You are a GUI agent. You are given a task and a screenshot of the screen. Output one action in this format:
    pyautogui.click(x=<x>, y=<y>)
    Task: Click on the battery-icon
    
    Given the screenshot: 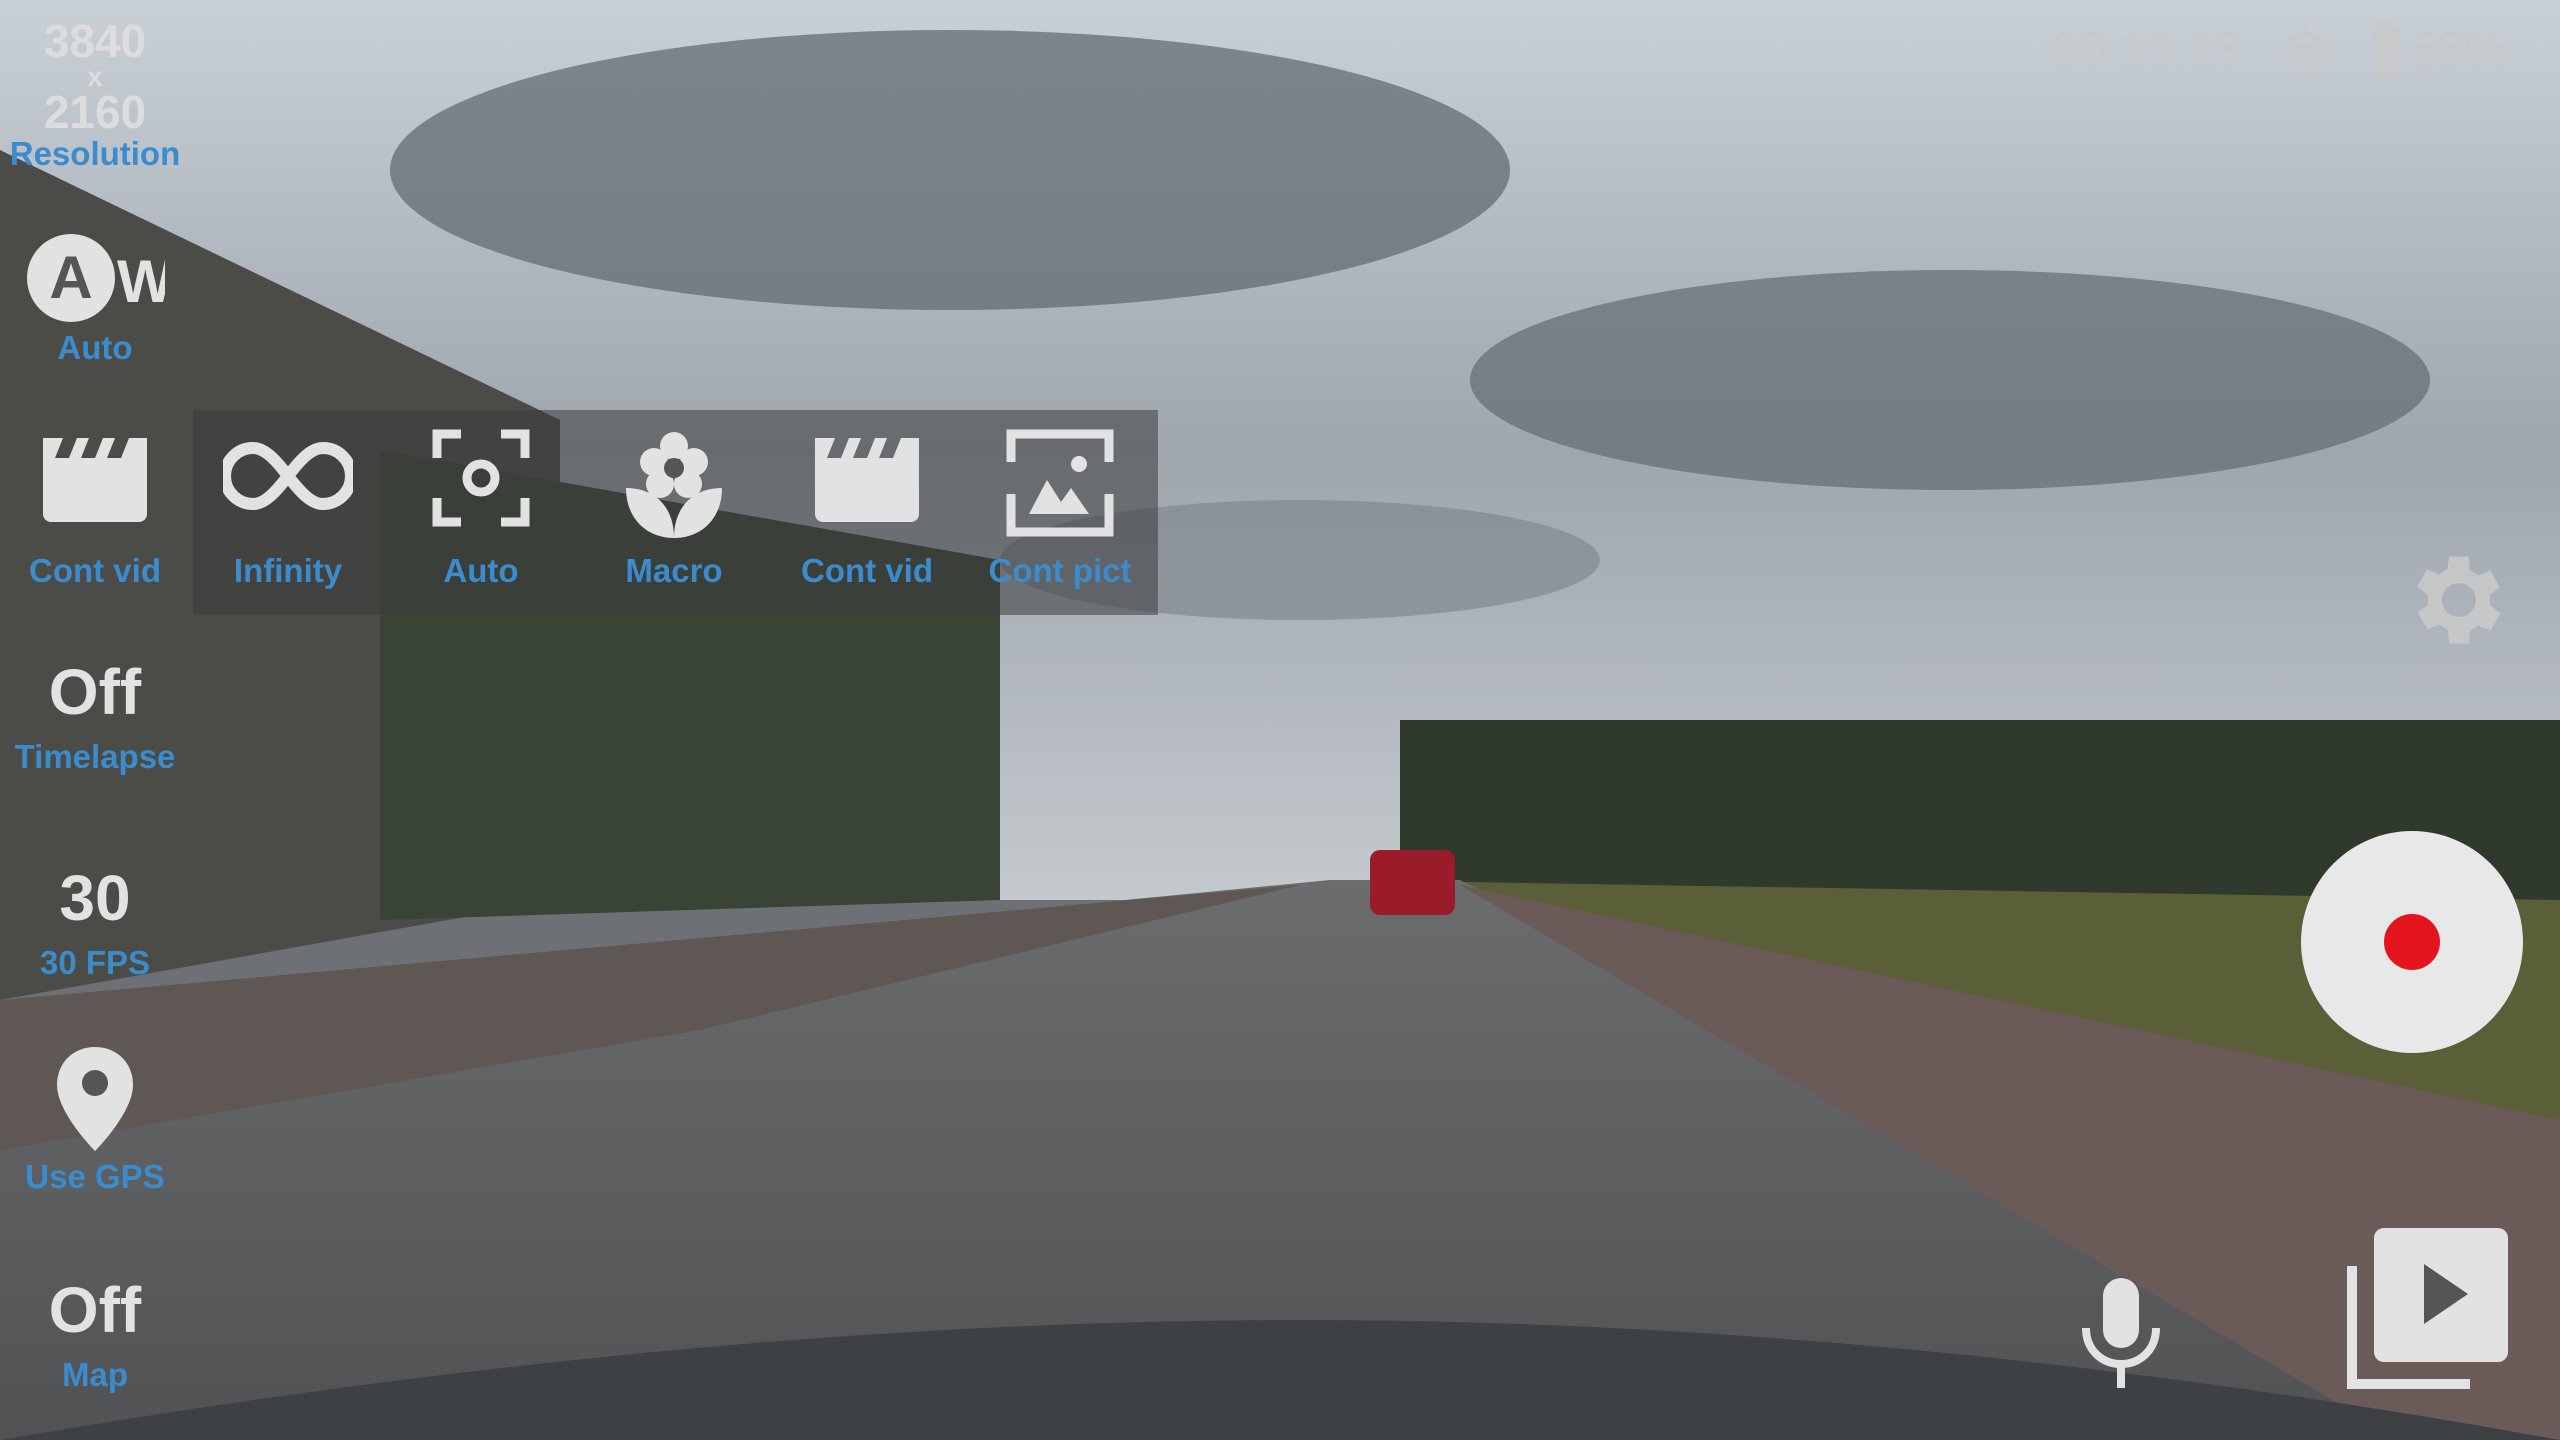 What is the action you would take?
    pyautogui.click(x=2385, y=50)
    